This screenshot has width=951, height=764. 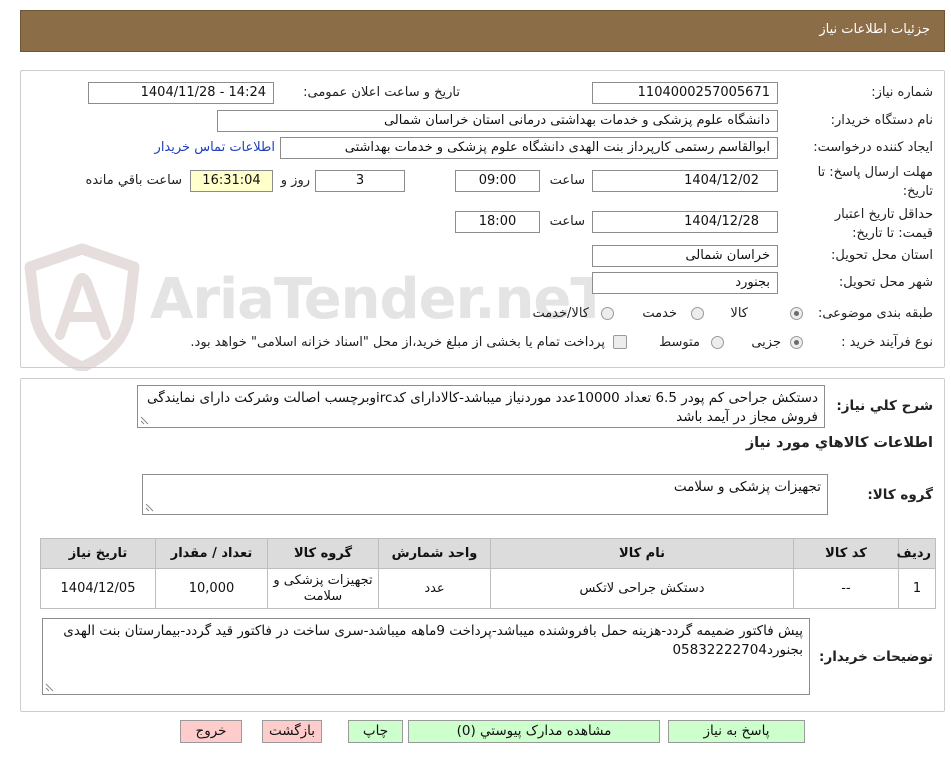 I want to click on announce-datetime-field: 1404/11/28 - 14:24, so click(x=181, y=93).